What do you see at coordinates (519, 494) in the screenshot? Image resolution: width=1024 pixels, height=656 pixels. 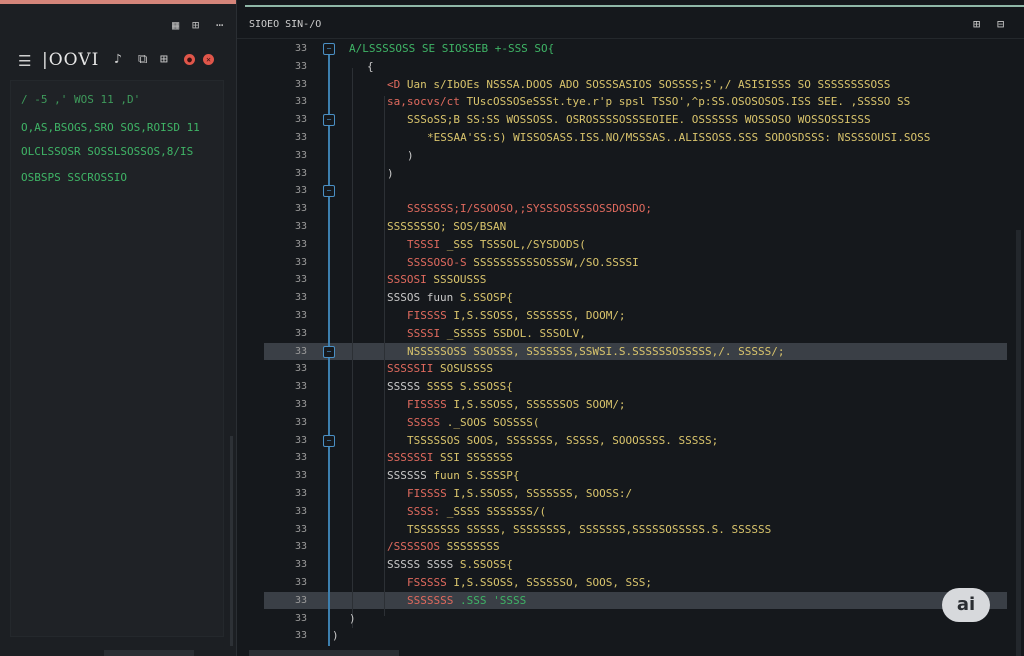 I see `code-line: FISSSS I,S.SSOSS, SSSSSSS, SOOSS:/` at bounding box center [519, 494].